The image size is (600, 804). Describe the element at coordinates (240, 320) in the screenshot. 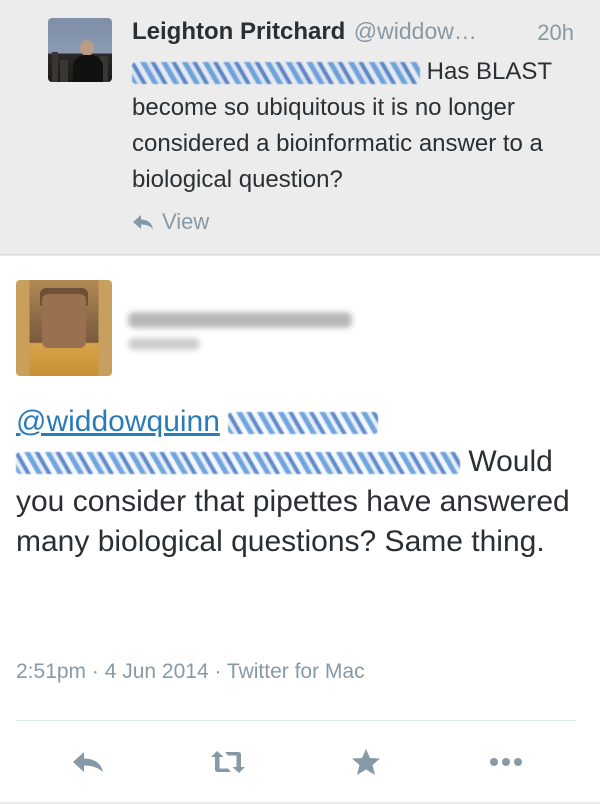

I see `main-author-name-redacted` at that location.